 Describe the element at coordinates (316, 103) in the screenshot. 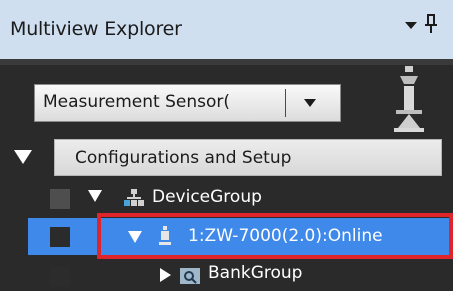

I see `chevron-down-icon` at that location.